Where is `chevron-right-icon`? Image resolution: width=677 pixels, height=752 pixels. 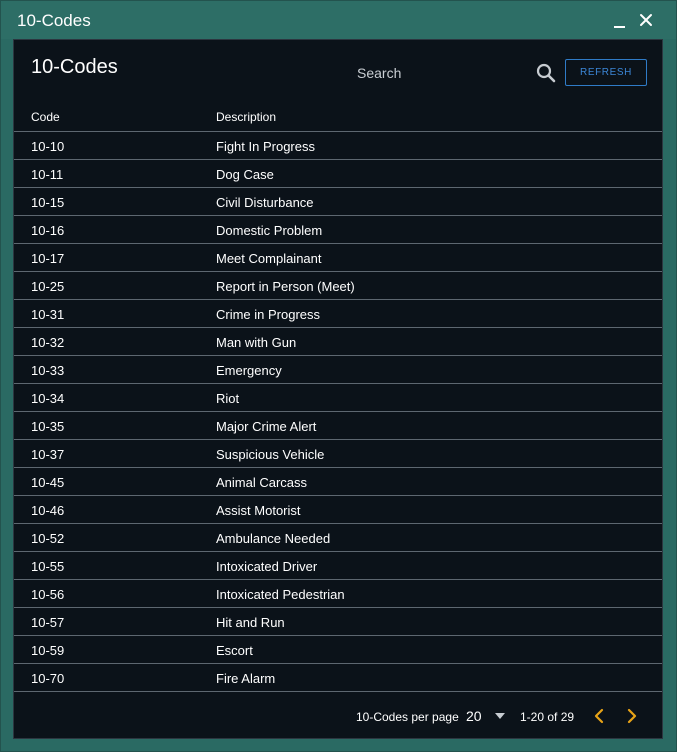
chevron-right-icon is located at coordinates (632, 716).